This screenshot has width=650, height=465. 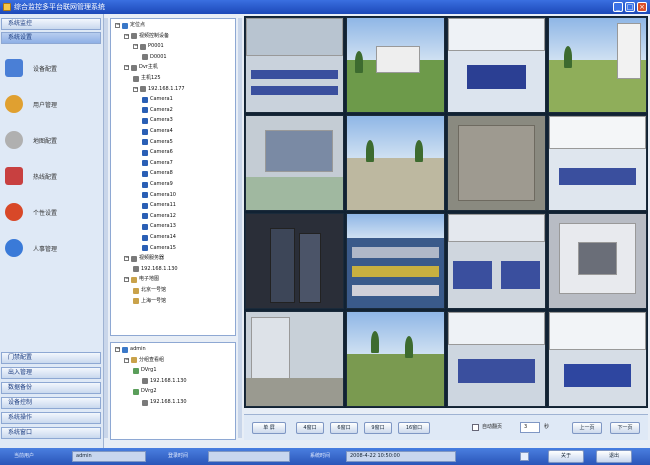 I want to click on about-button: 关于, so click(x=566, y=456).